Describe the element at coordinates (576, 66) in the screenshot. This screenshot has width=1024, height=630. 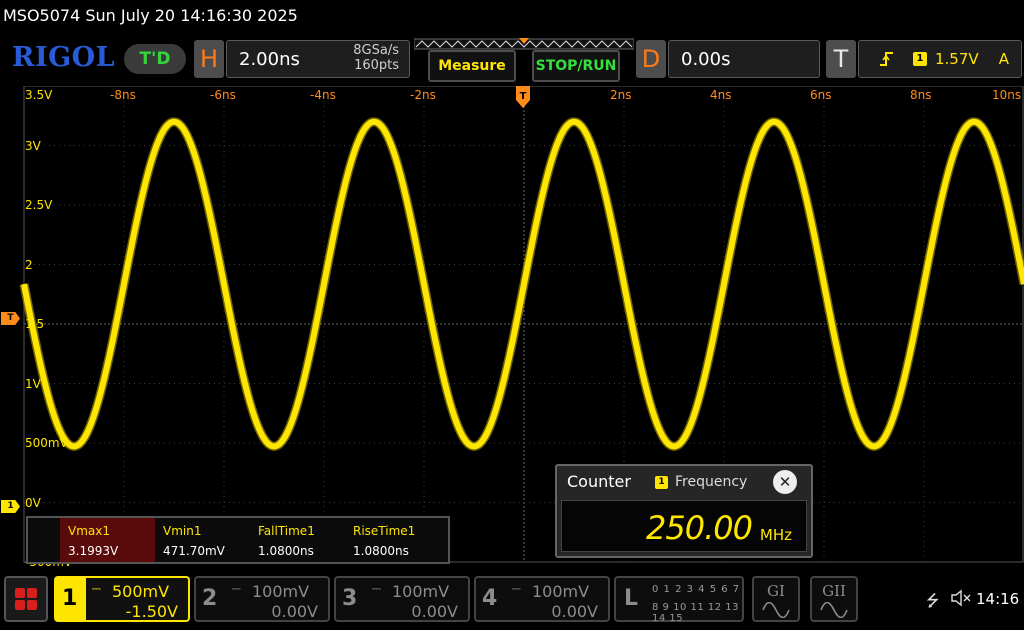
I see `stop-run-button: STOP/RUN` at that location.